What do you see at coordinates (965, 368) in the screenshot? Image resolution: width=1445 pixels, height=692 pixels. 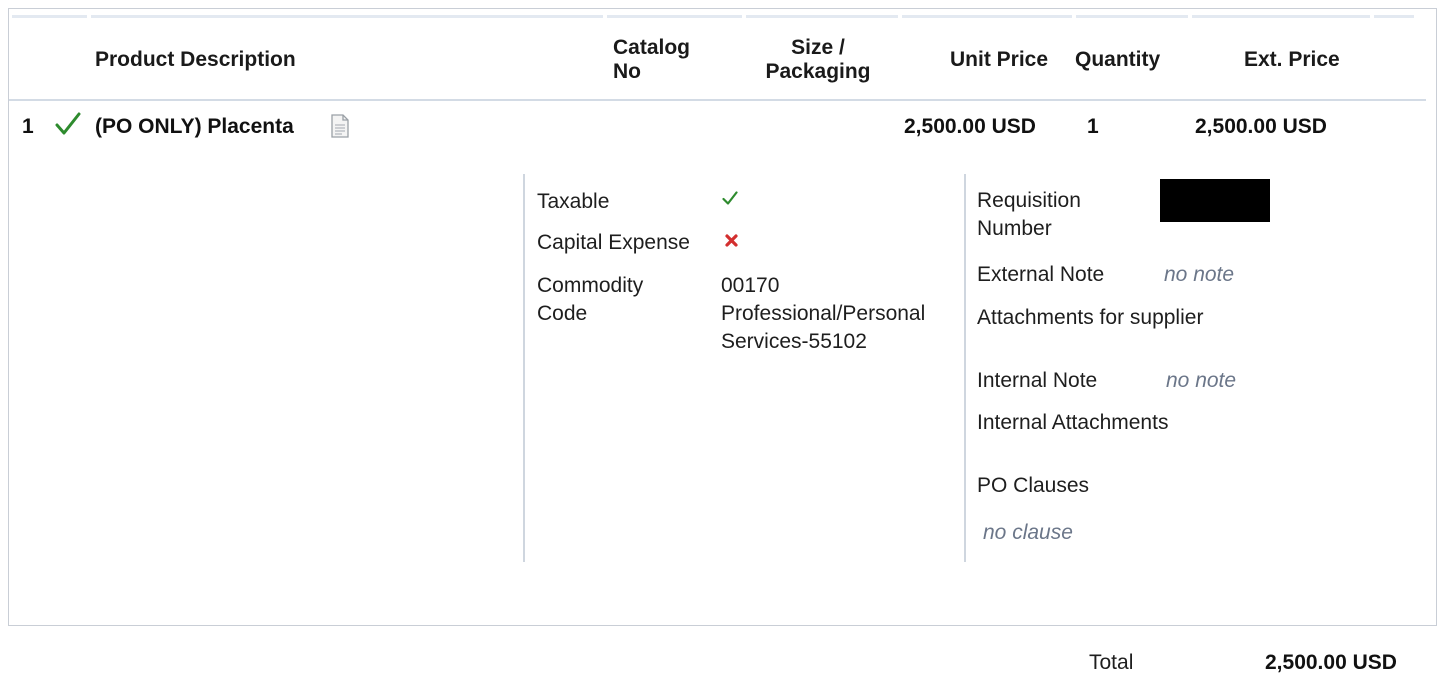 I see `details-middle-separator` at bounding box center [965, 368].